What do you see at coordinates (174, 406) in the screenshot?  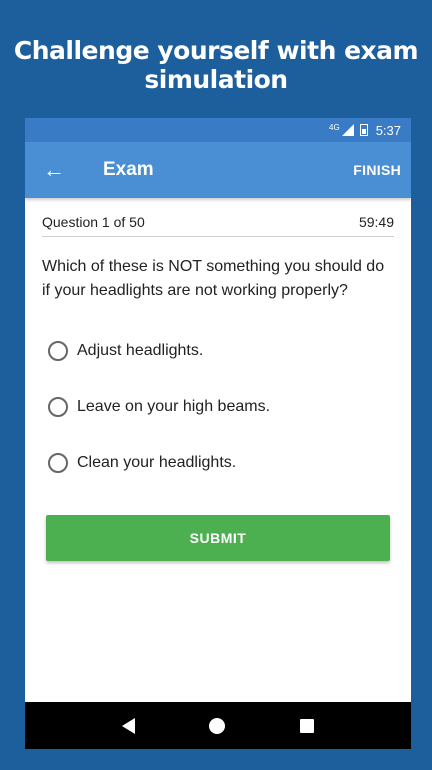 I see `answer-option-label: Leave on your high beams.` at bounding box center [174, 406].